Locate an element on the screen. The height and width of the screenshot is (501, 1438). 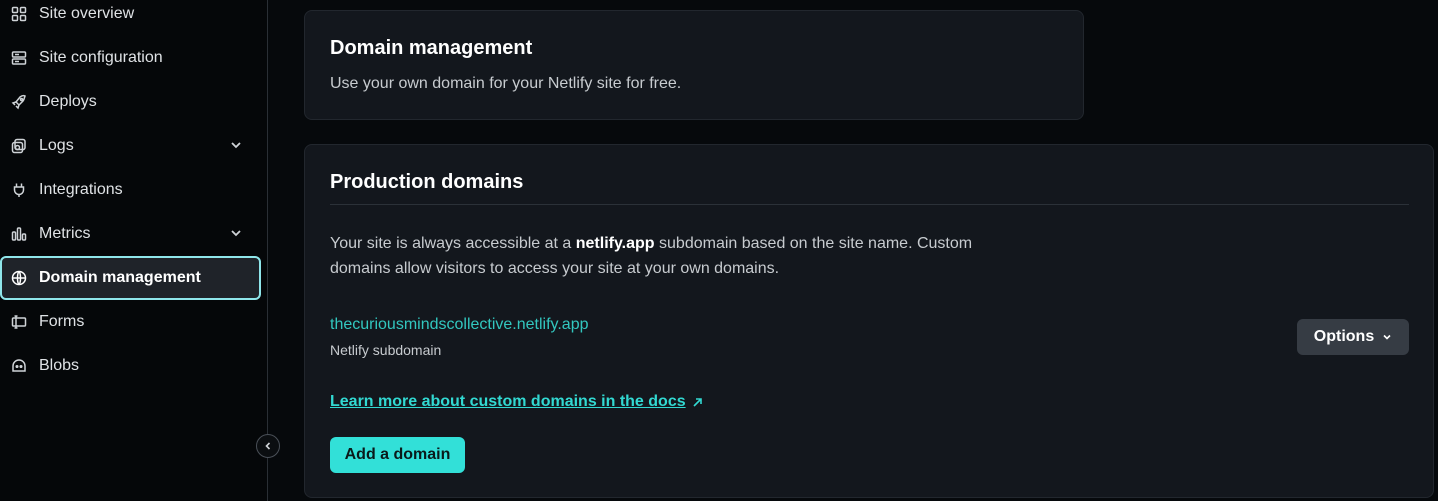
server-icon is located at coordinates (19, 58).